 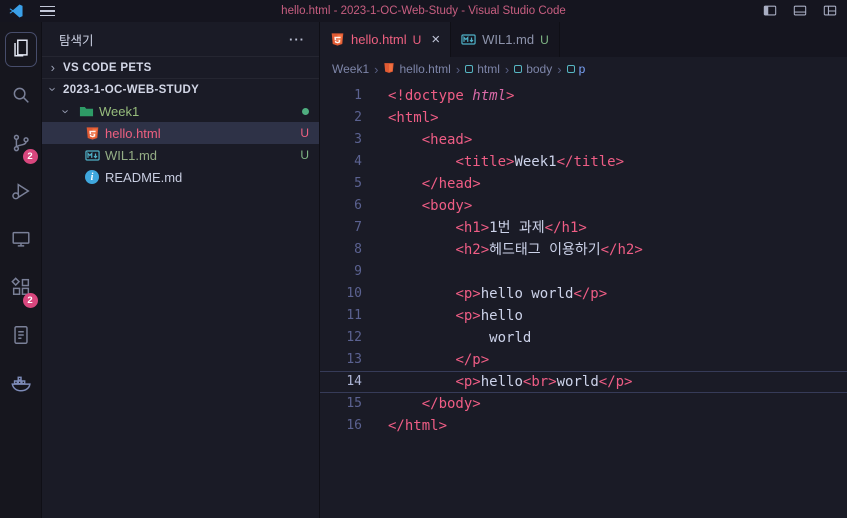 I want to click on code-line: 9, so click(x=583, y=272).